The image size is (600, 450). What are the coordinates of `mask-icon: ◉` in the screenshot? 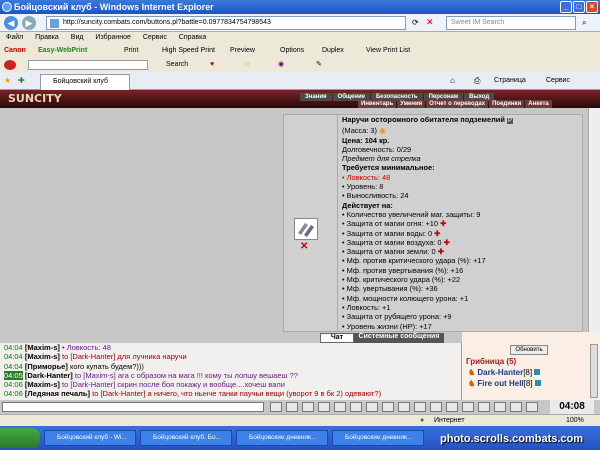 It's located at (281, 65).